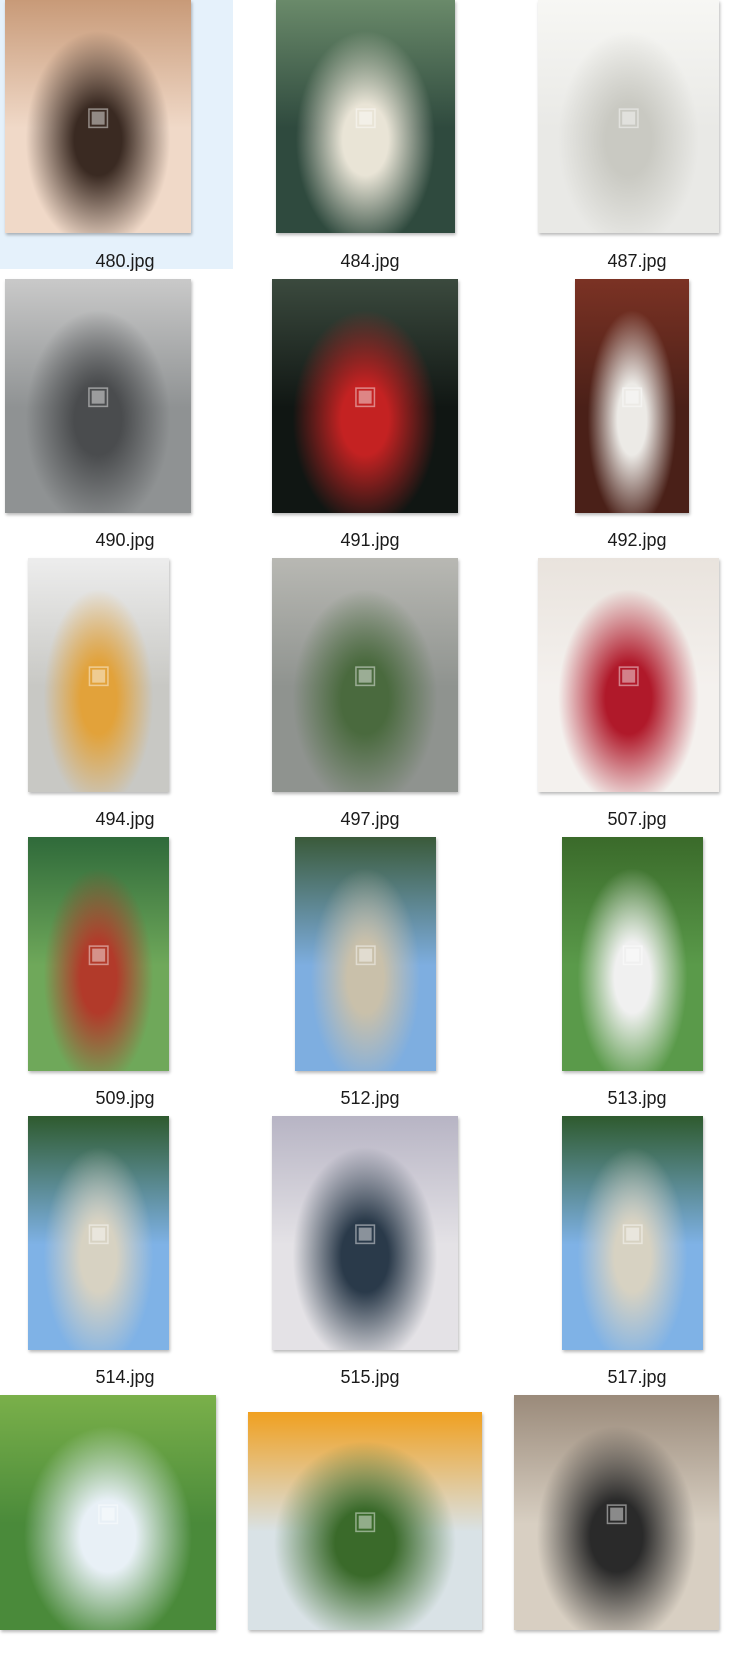  I want to click on file-item: ▣ 491.jpg, so click(370, 419).